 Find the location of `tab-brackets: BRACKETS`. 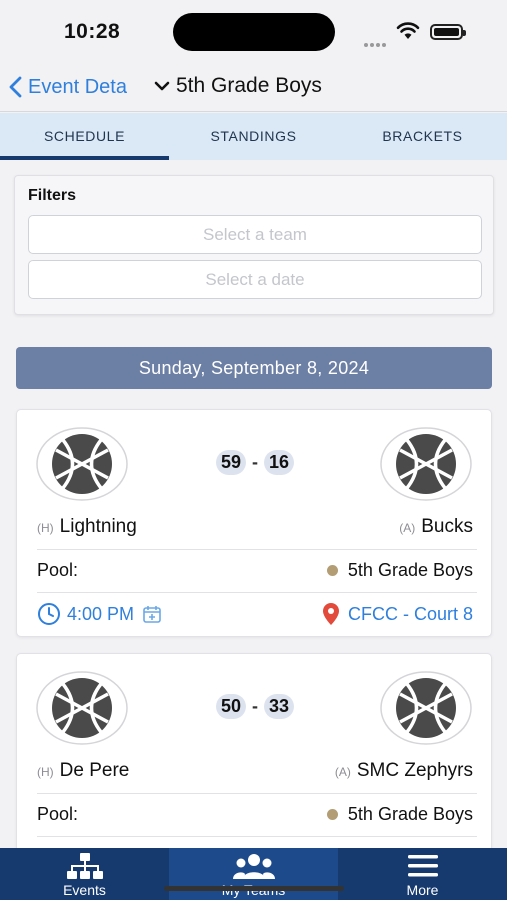

tab-brackets: BRACKETS is located at coordinates (422, 136).